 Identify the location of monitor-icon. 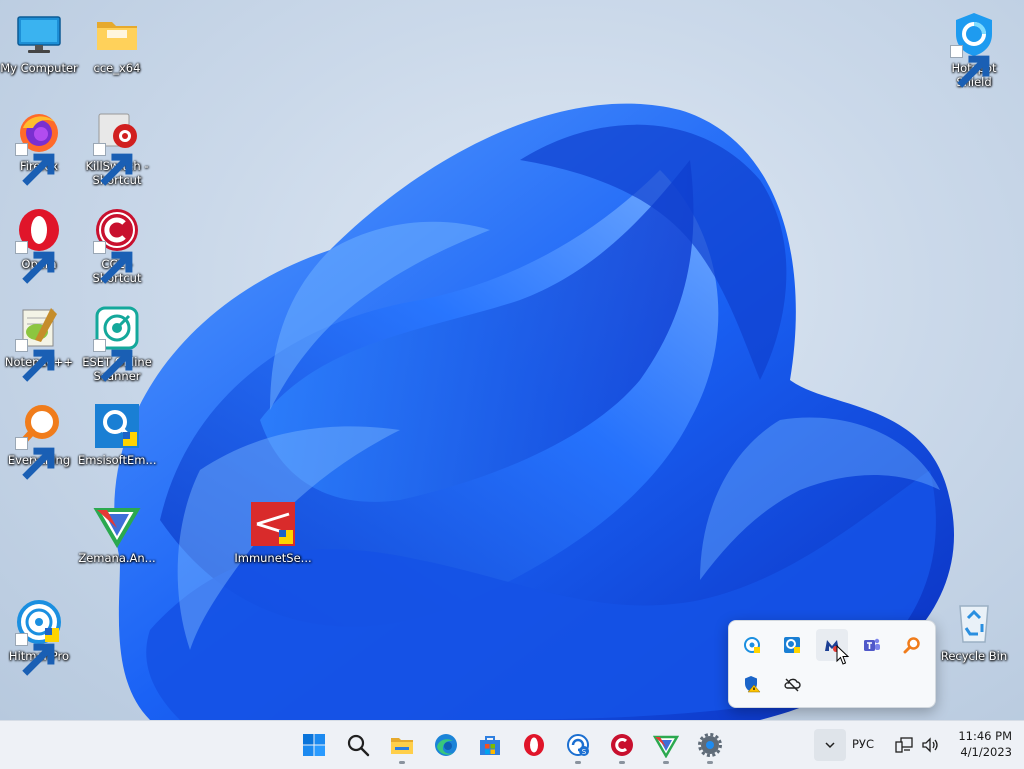
(39, 34).